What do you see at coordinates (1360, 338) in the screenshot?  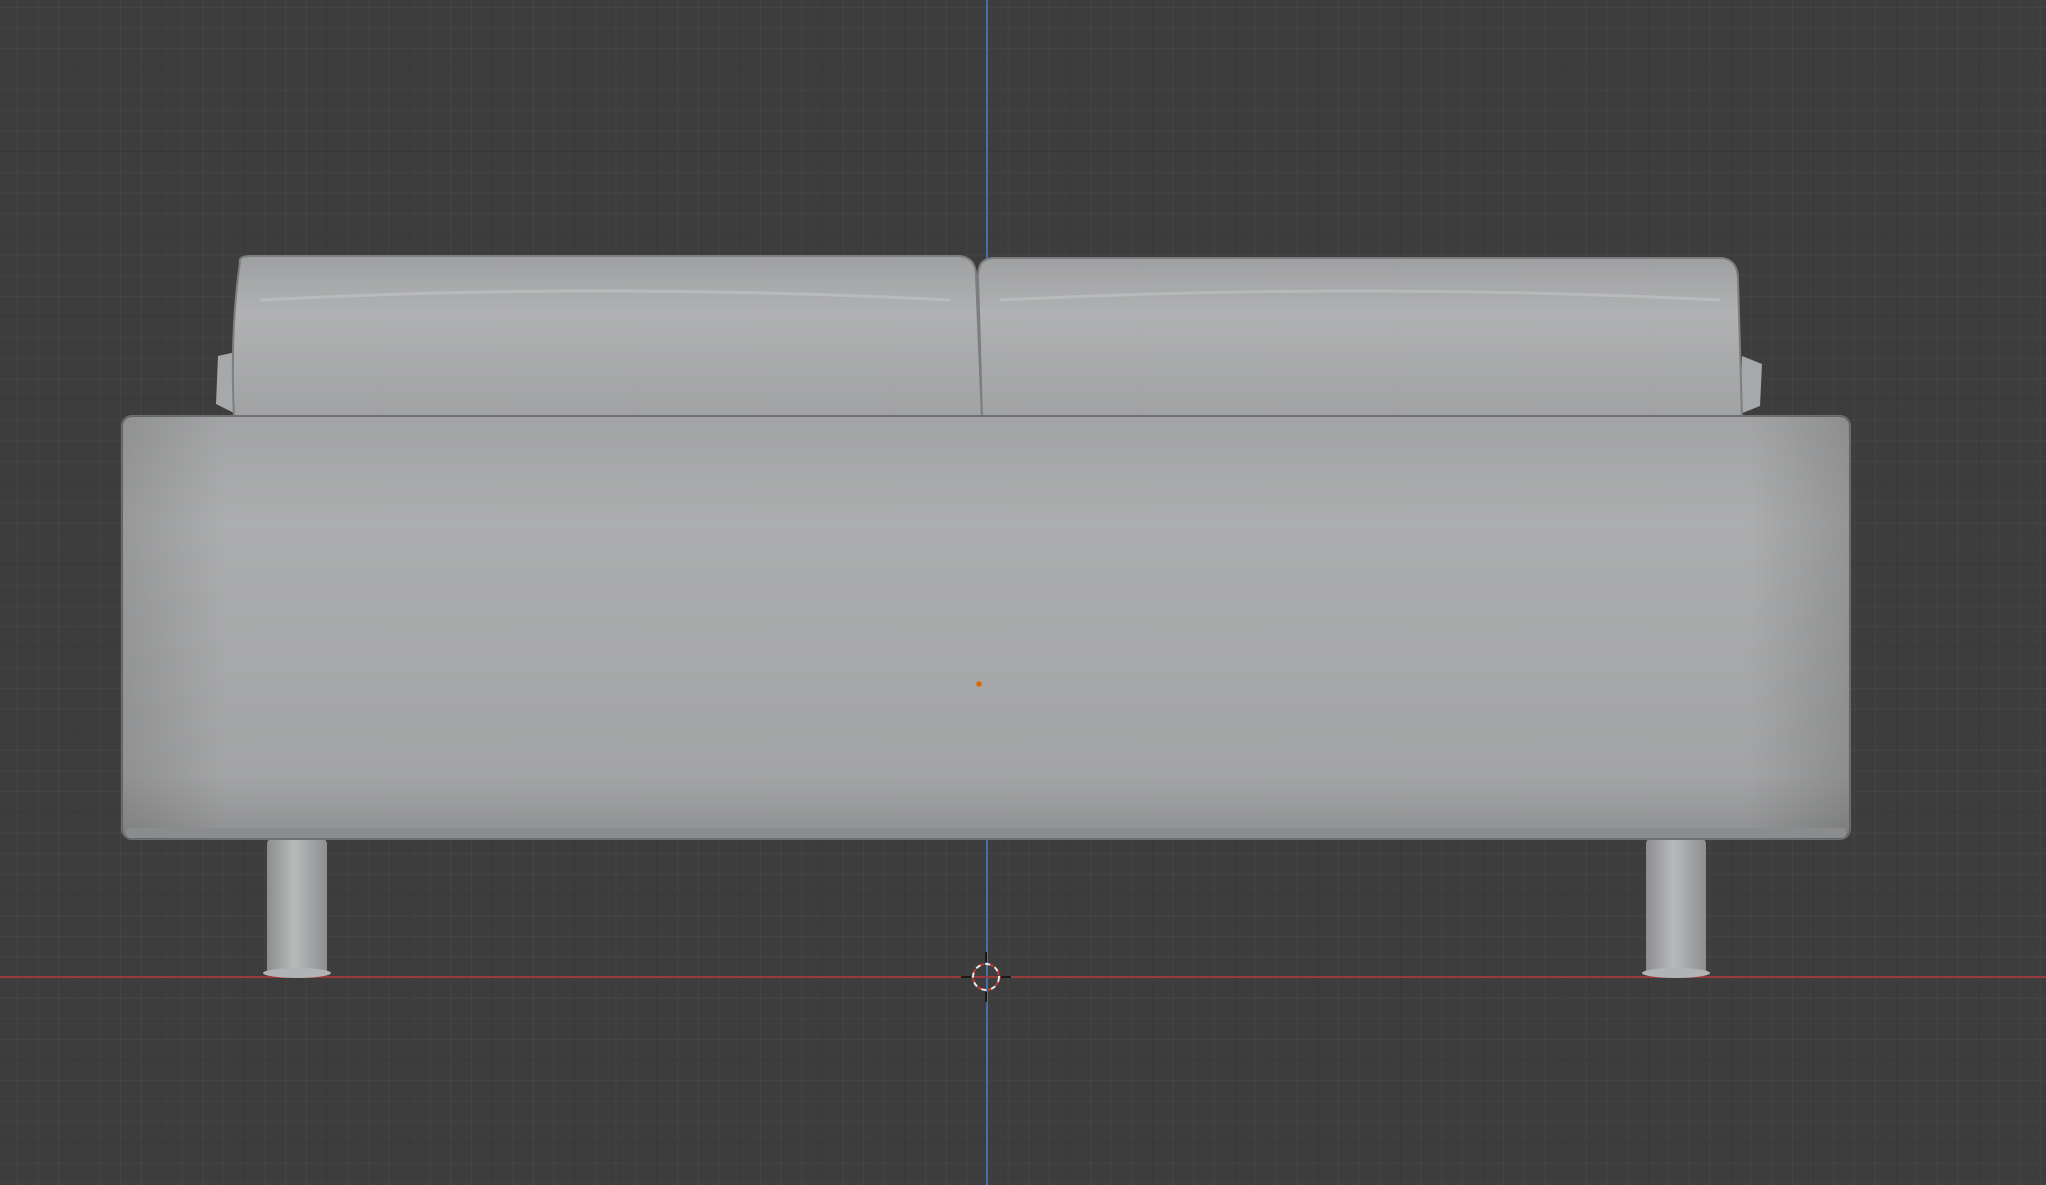 I see `right-back-cushion` at bounding box center [1360, 338].